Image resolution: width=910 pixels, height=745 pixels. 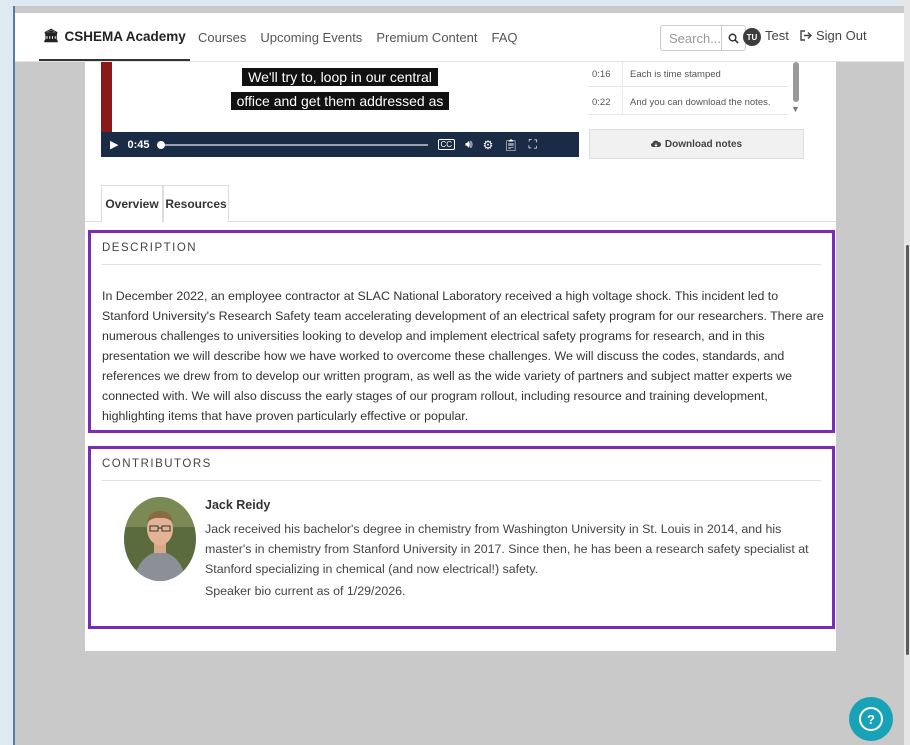 What do you see at coordinates (777, 35) in the screenshot?
I see `user-name-link: Test` at bounding box center [777, 35].